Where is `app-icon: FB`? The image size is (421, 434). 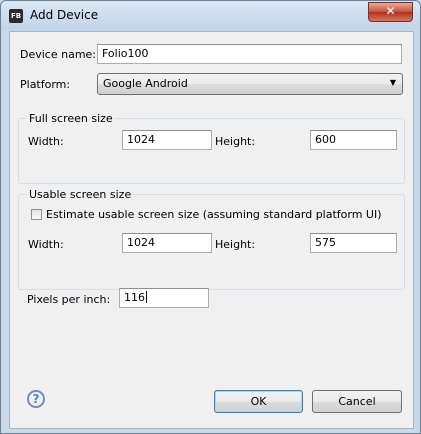 app-icon: FB is located at coordinates (16, 16).